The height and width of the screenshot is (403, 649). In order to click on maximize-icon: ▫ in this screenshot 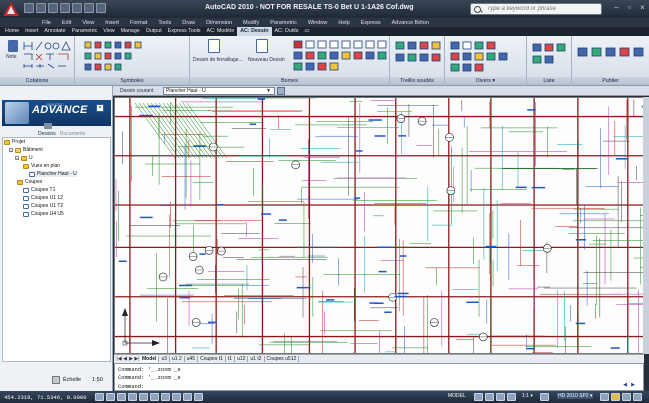, I will do `click(629, 7)`.